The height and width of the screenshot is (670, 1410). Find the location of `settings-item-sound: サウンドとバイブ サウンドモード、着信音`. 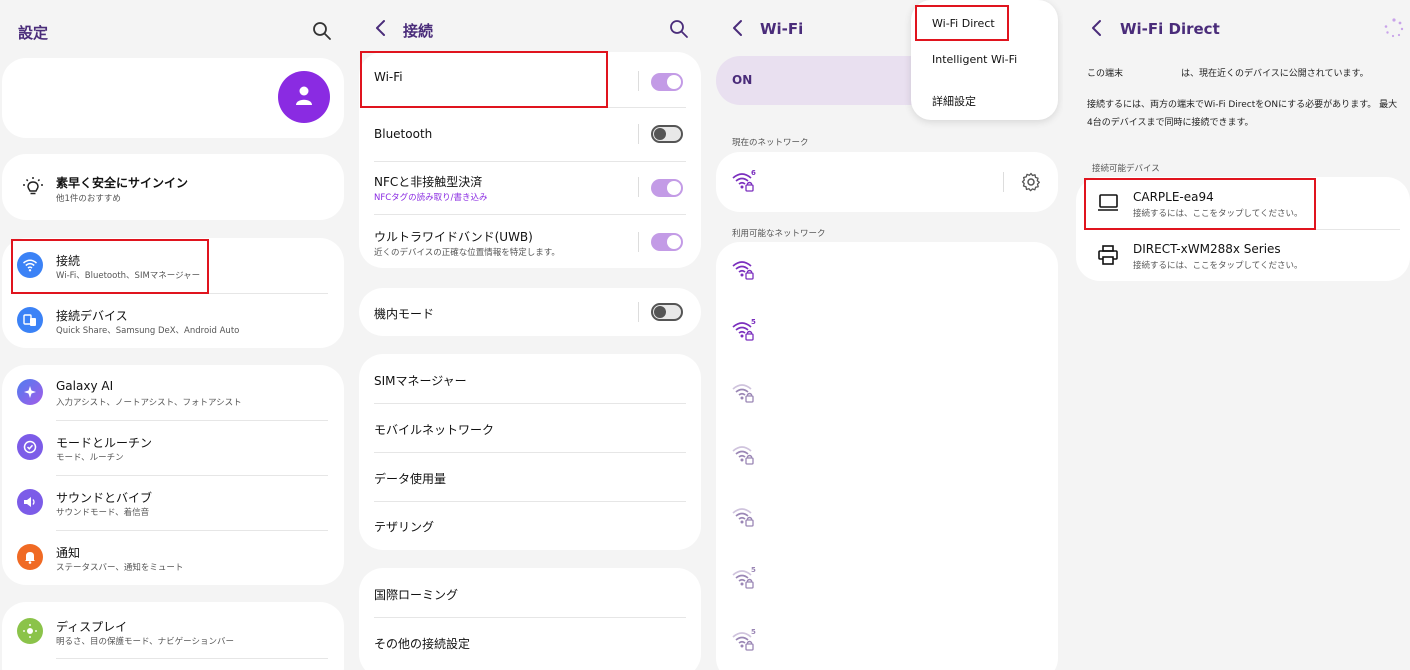

settings-item-sound: サウンドとバイブ サウンドモード、着信音 is located at coordinates (173, 502).